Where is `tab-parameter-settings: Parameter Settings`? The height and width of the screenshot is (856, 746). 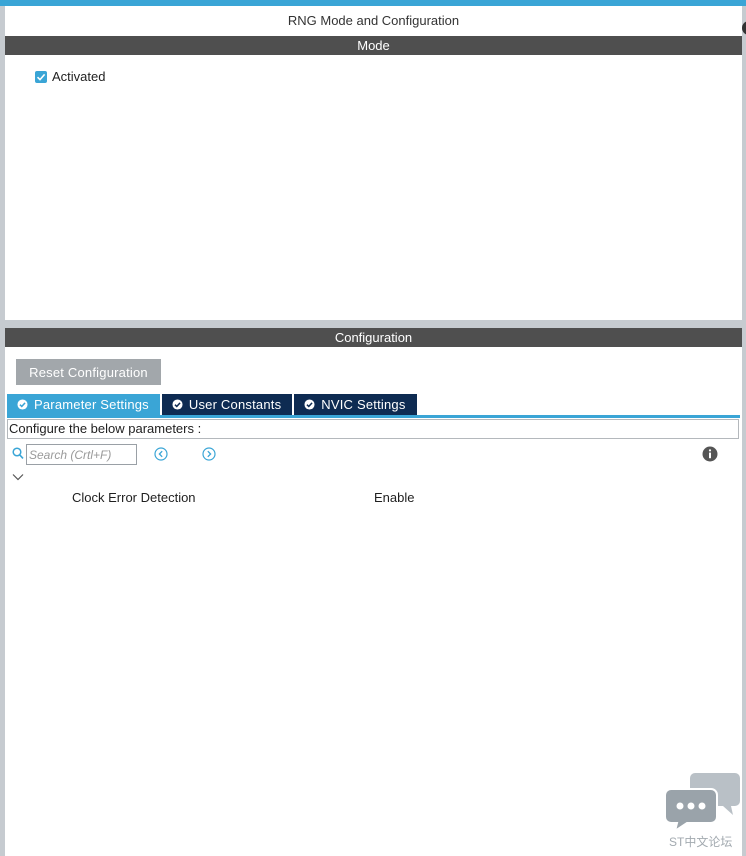 tab-parameter-settings: Parameter Settings is located at coordinates (83, 404).